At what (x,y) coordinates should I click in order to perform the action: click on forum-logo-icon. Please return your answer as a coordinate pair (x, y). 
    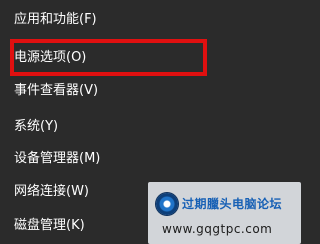
    Looking at the image, I should click on (167, 204).